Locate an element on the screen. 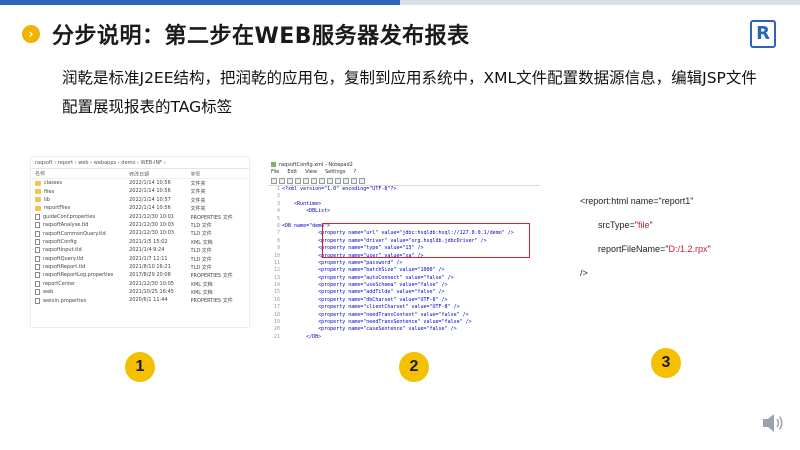 The width and height of the screenshot is (800, 450). toolbar-undo-icon is located at coordinates (298, 181).